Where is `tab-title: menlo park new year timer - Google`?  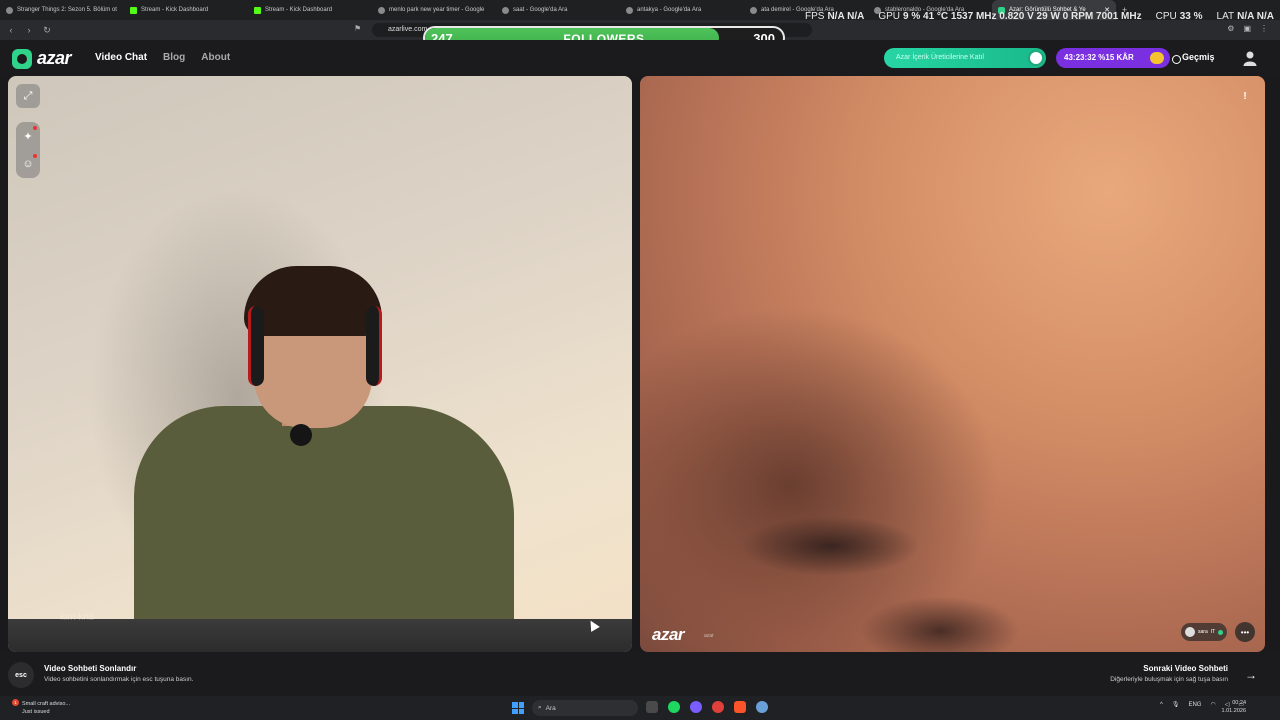
tab-title: menlo park new year timer - Google is located at coordinates (437, 10).